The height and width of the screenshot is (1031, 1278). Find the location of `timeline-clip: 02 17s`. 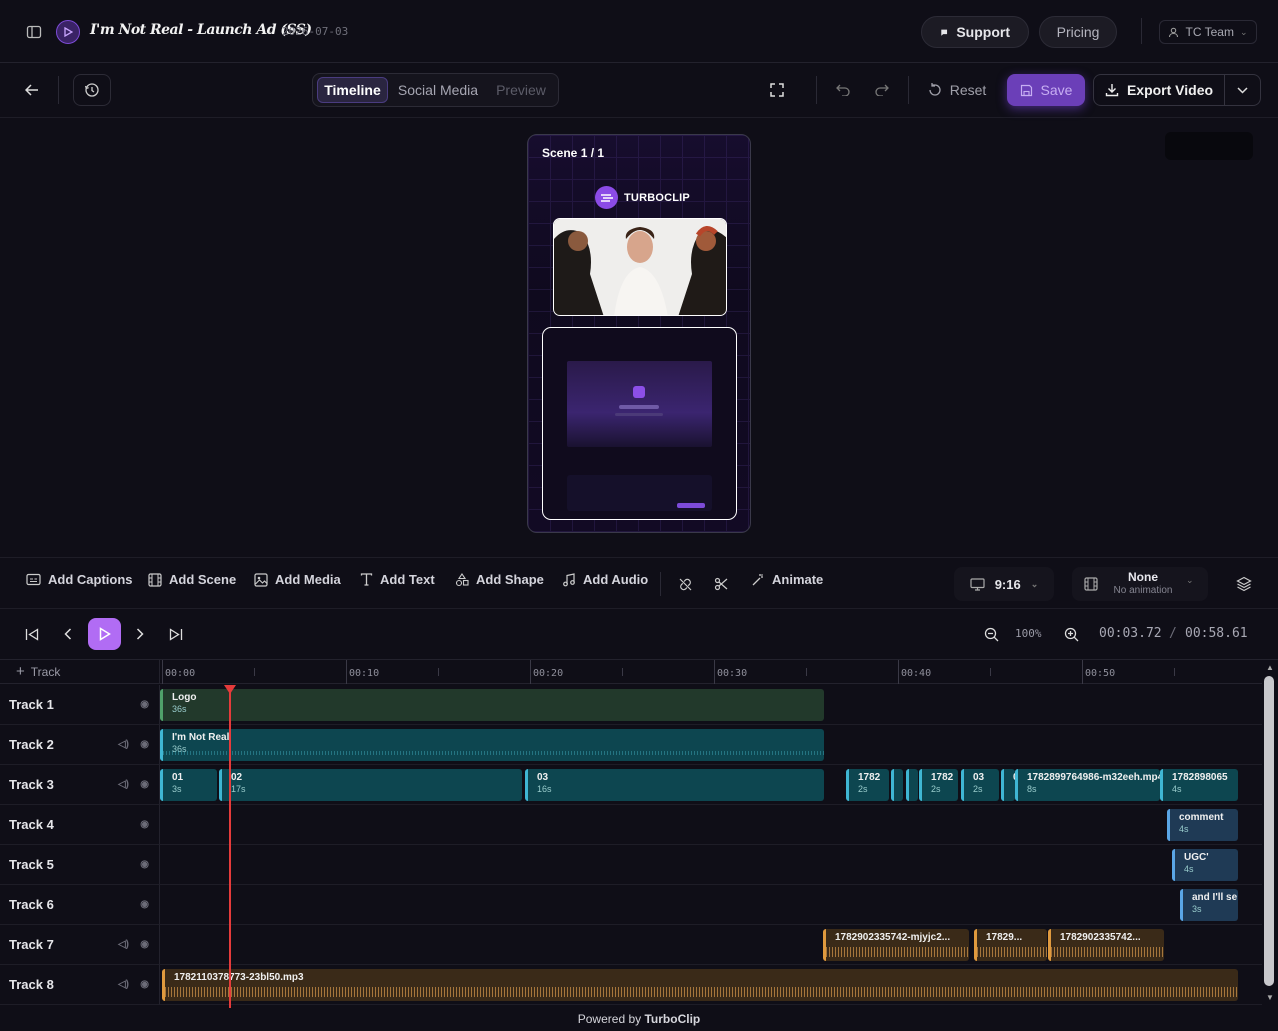

timeline-clip: 02 17s is located at coordinates (370, 785).